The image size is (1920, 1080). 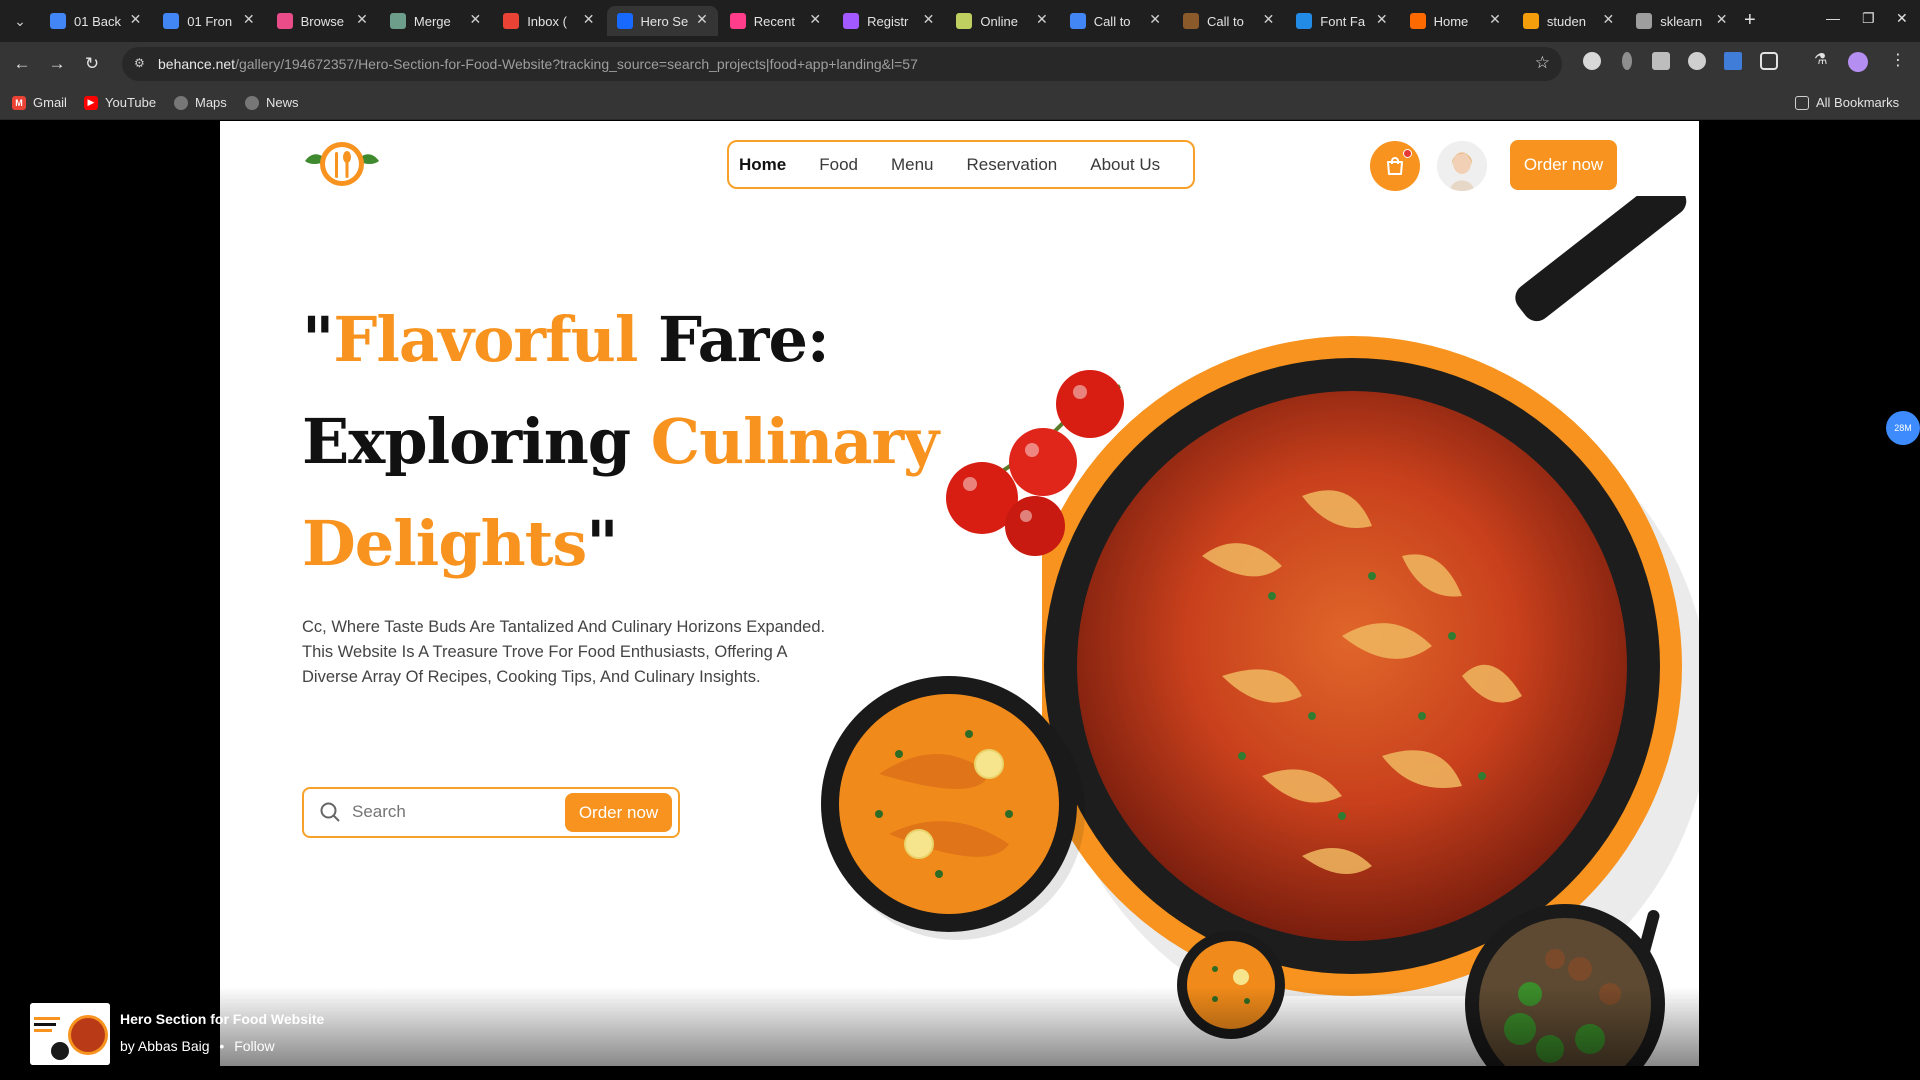 I want to click on tab-search-chevron-icon: ⌄, so click(x=20, y=21).